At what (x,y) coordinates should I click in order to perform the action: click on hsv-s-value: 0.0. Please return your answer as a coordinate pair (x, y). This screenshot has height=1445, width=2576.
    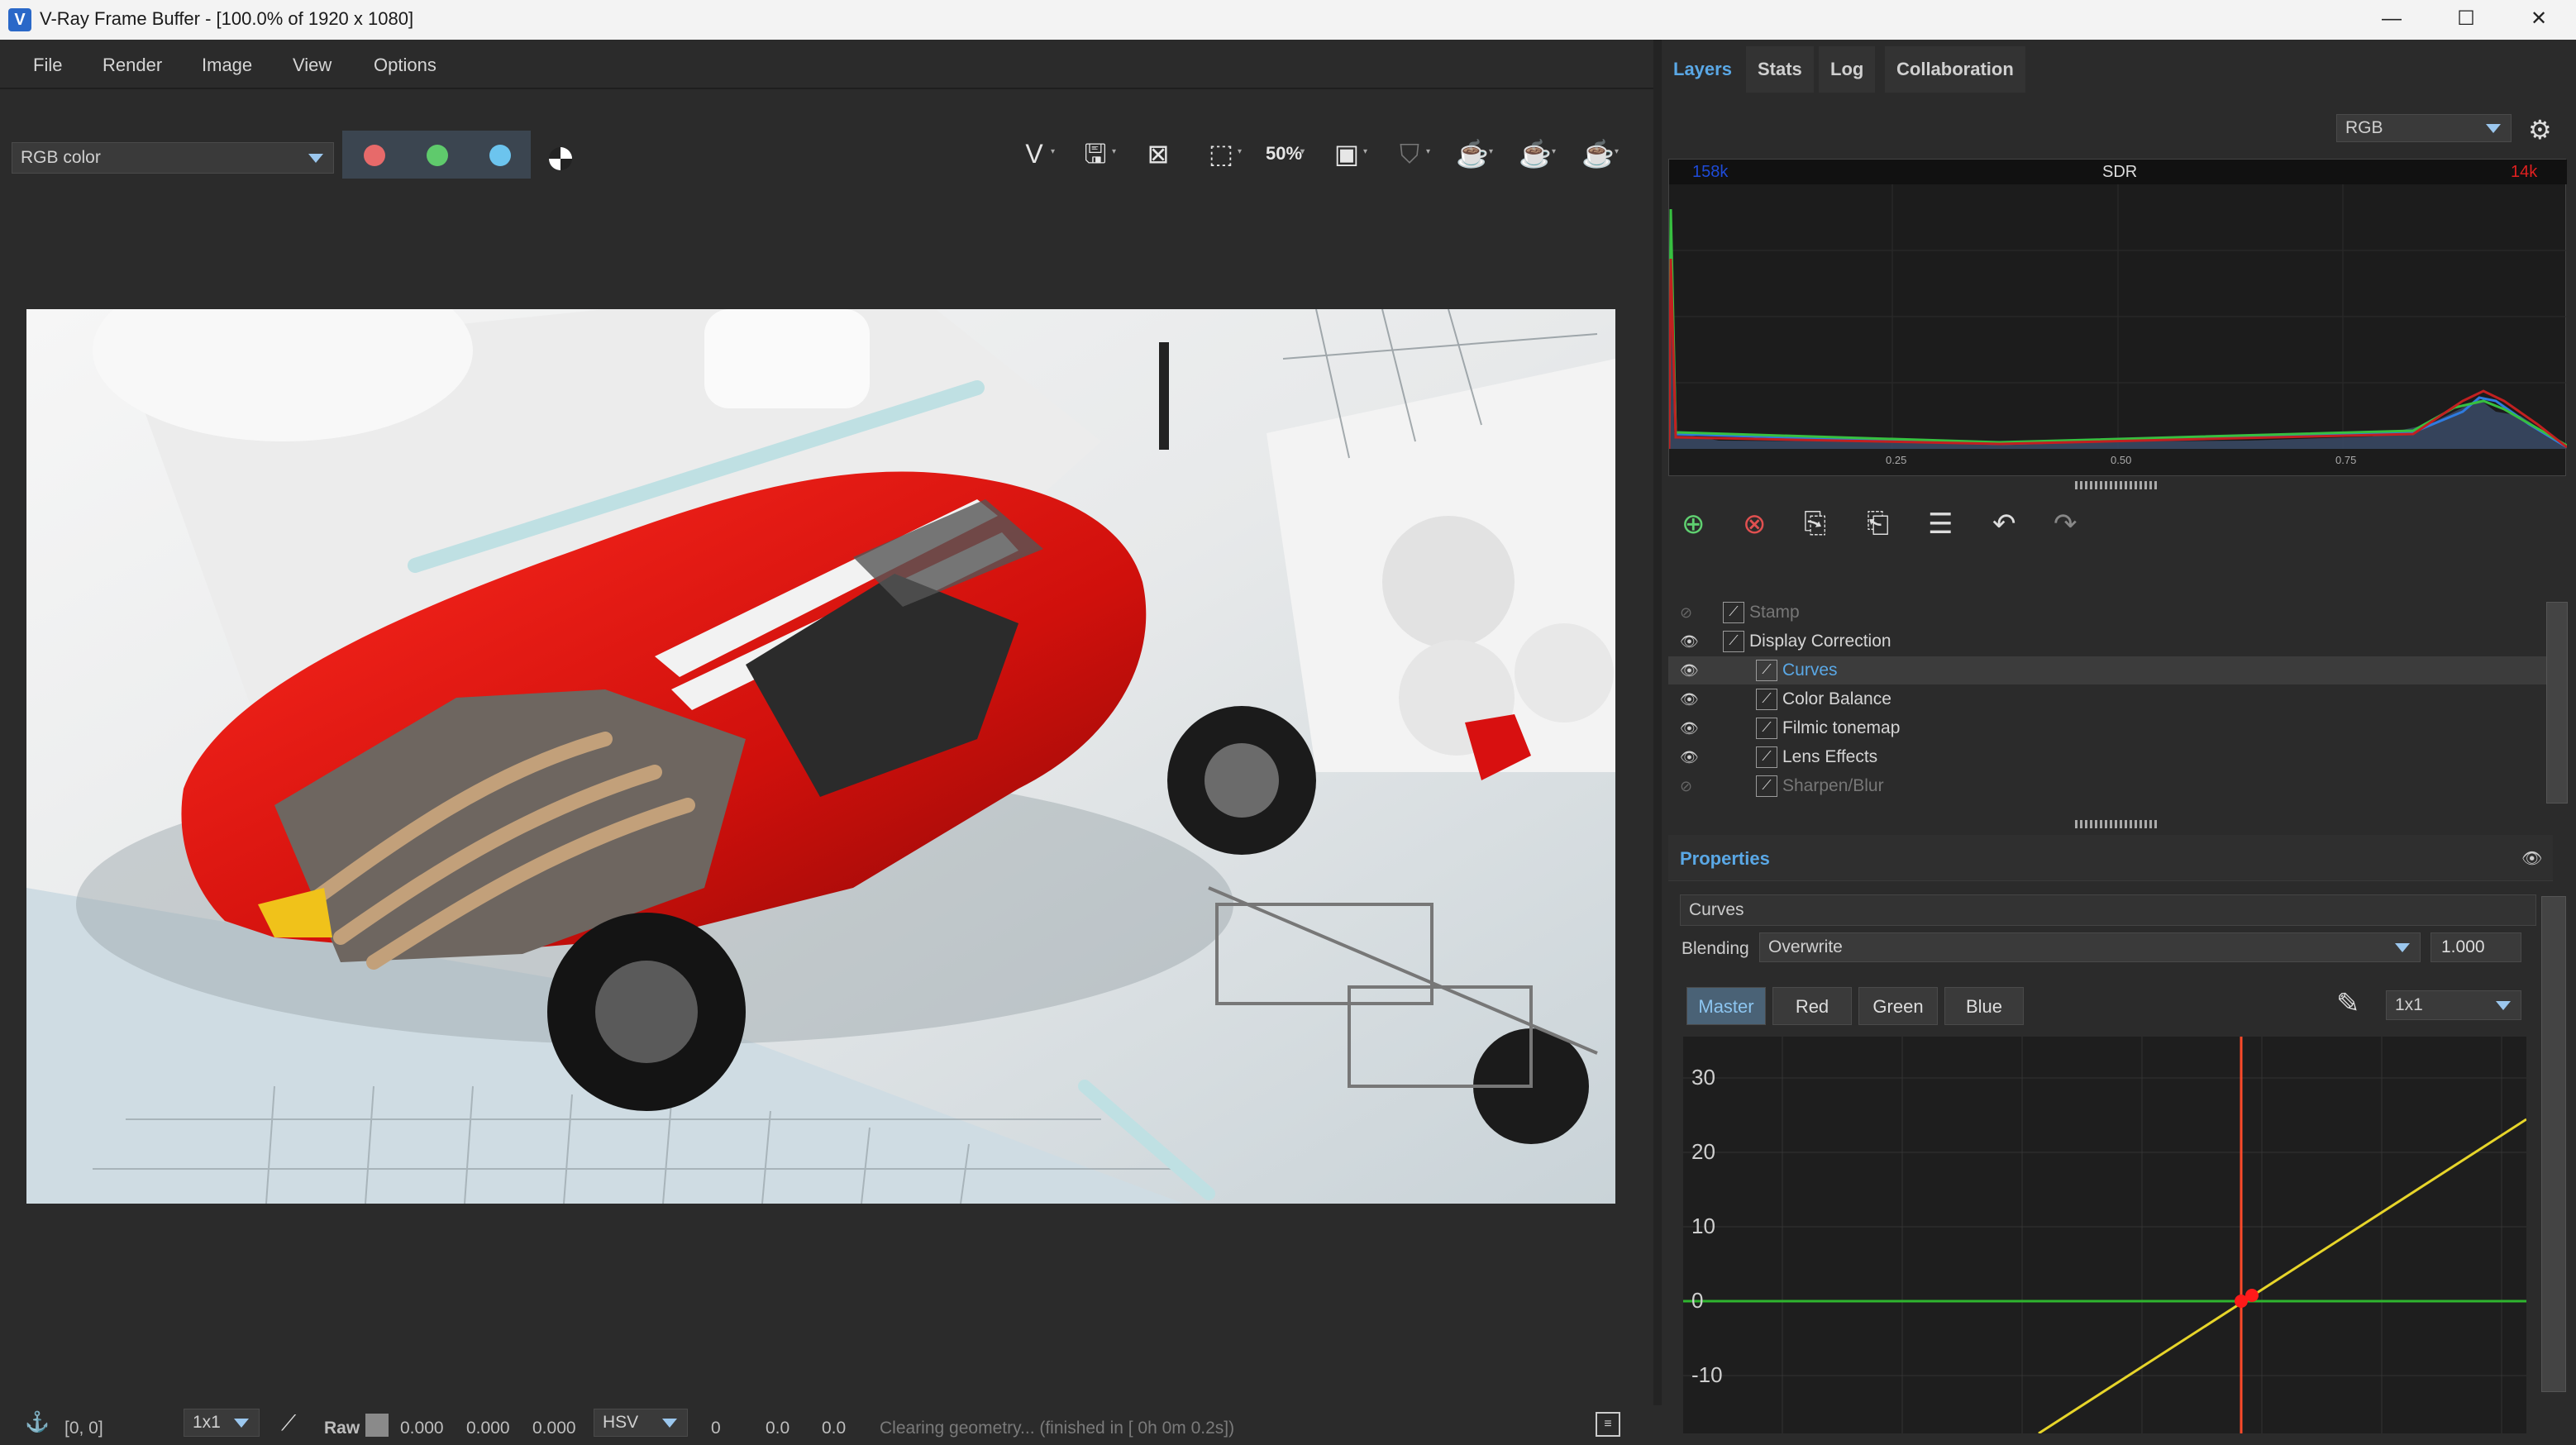
    Looking at the image, I should click on (778, 1429).